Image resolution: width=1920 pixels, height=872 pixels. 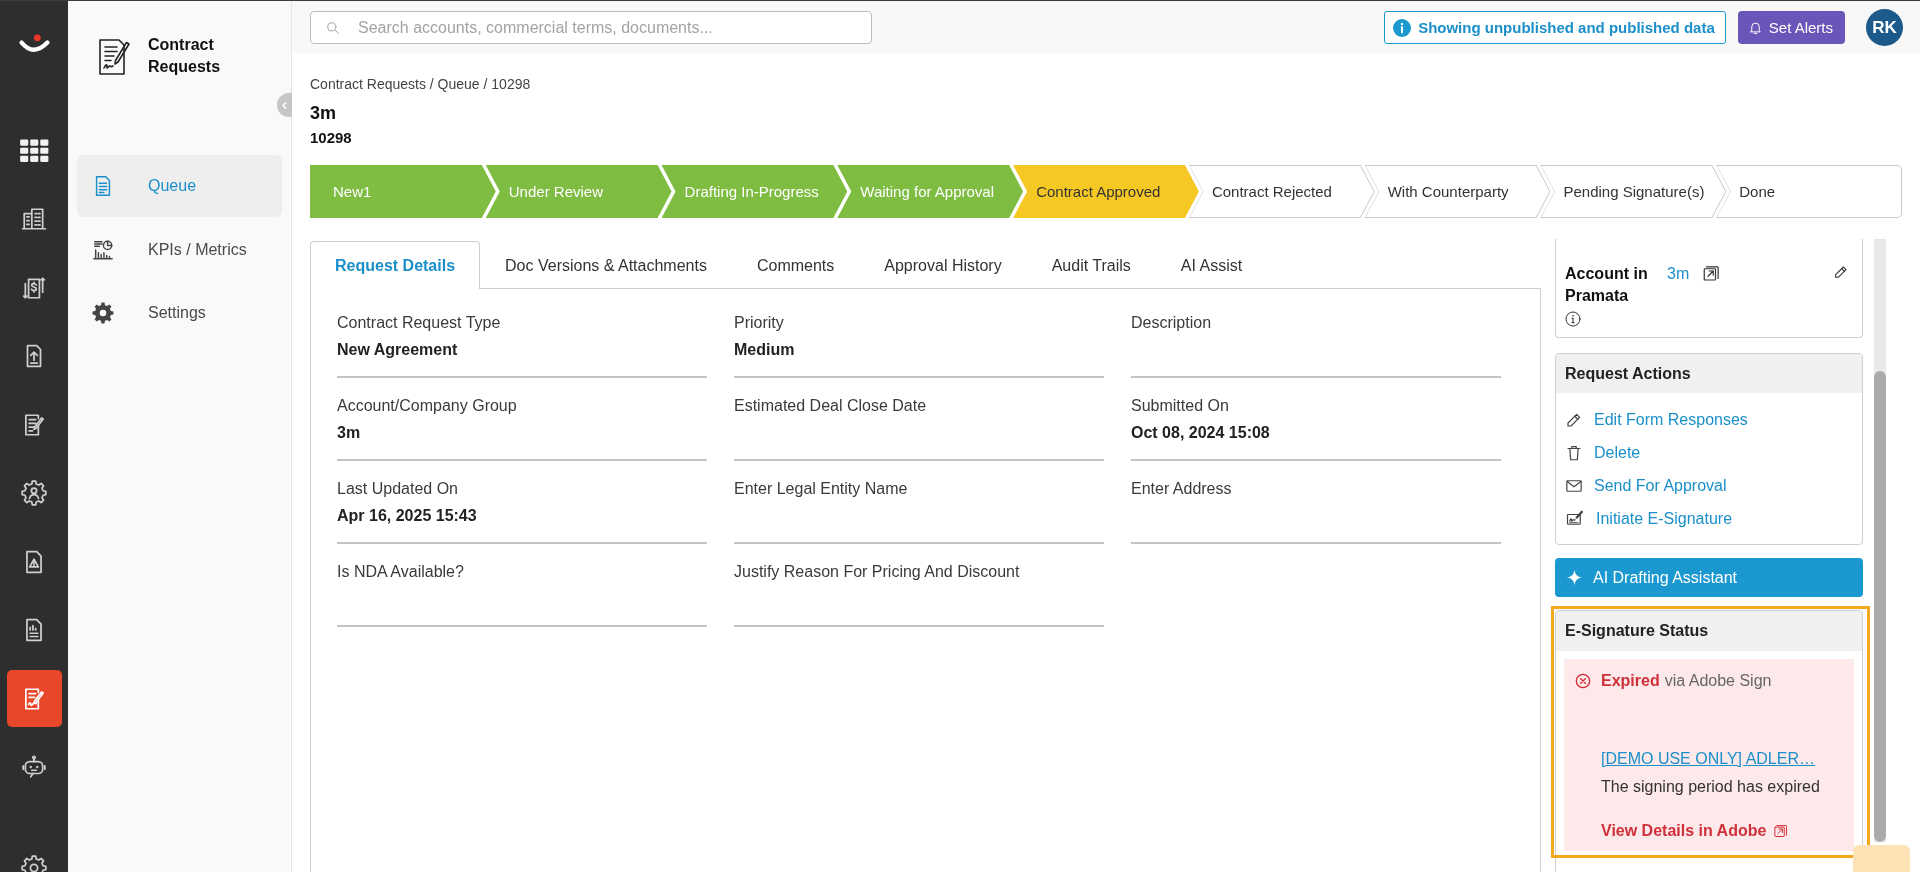 What do you see at coordinates (331, 138) in the screenshot?
I see `page-subtitle: 10298` at bounding box center [331, 138].